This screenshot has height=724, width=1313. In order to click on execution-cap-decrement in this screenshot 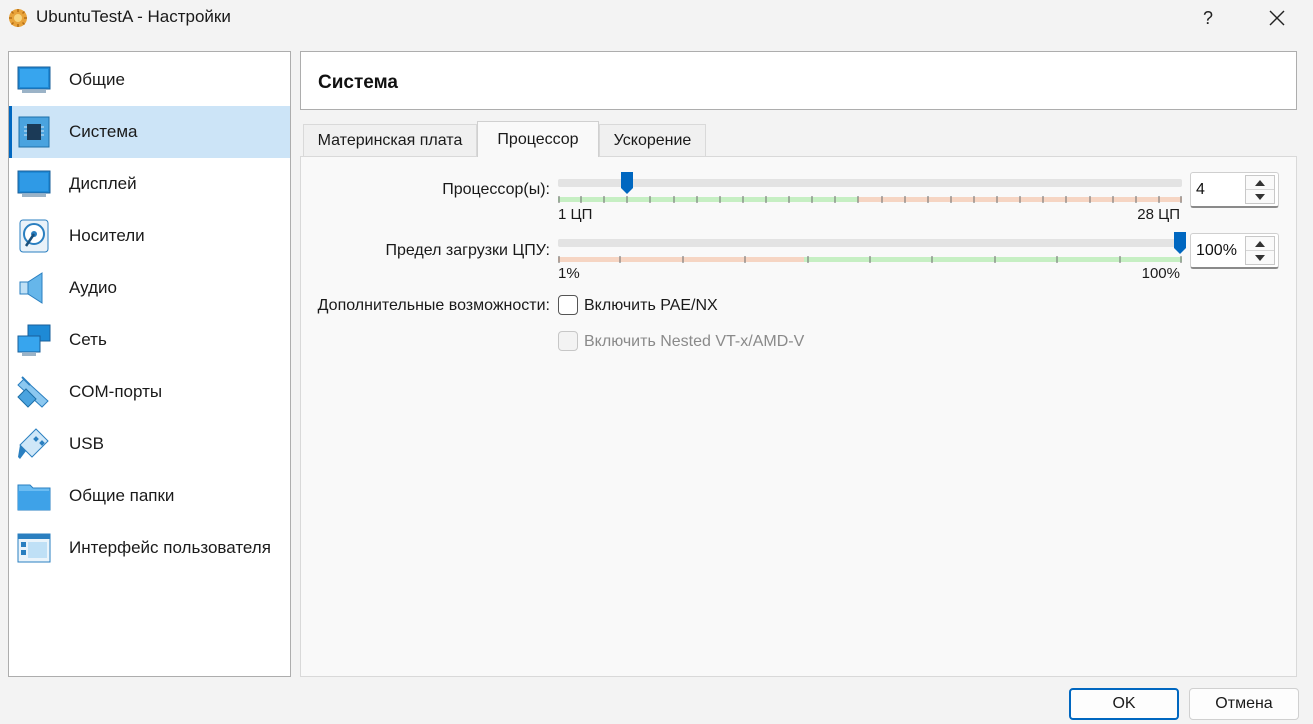, I will do `click(1260, 258)`.